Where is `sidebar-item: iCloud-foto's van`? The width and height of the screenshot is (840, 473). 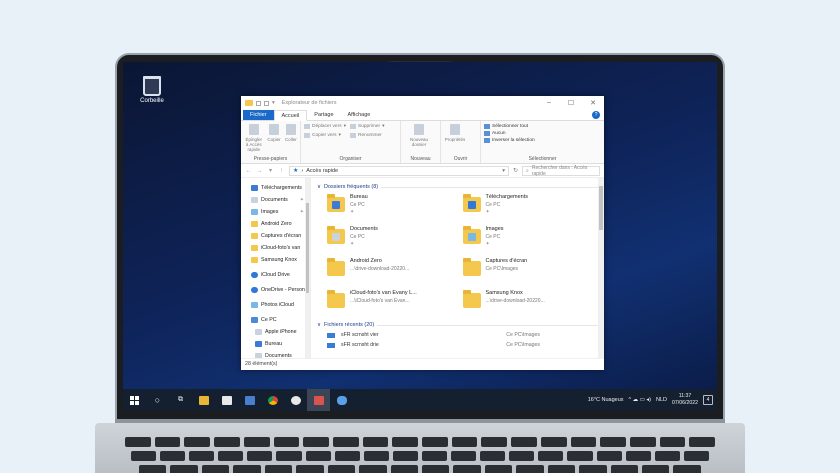
sidebar-item: iCloud-foto's van is located at coordinates (277, 248).